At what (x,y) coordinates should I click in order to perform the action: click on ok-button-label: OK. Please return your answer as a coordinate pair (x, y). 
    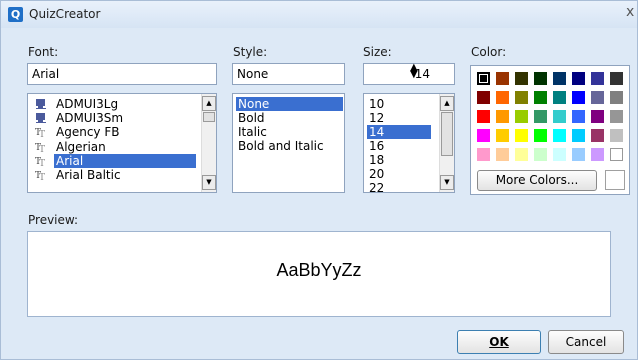
    Looking at the image, I should click on (499, 342).